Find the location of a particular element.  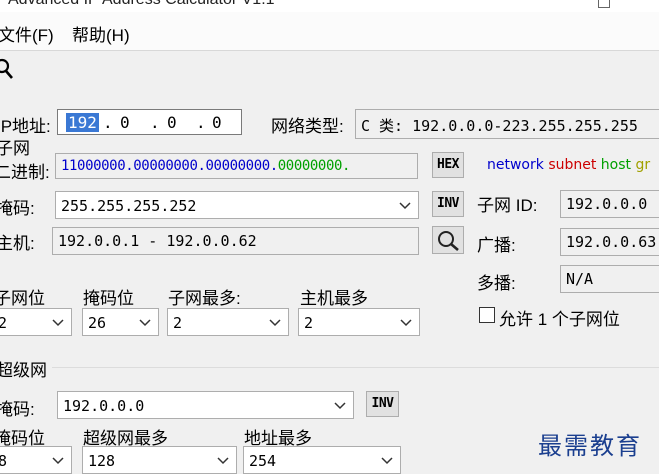

menu-help: 帮助(H) is located at coordinates (101, 33).